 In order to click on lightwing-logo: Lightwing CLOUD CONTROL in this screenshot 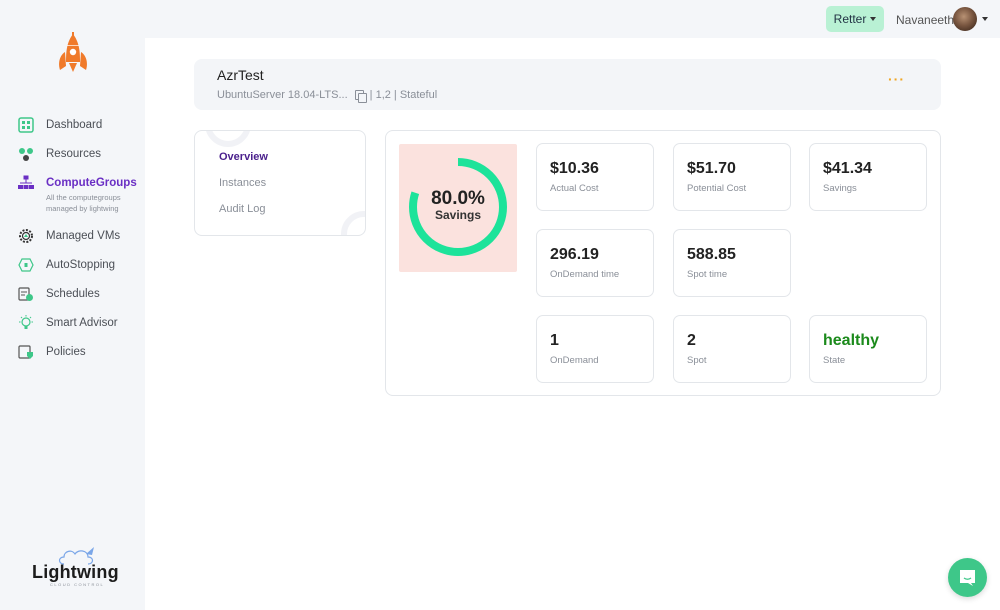, I will do `click(75, 566)`.